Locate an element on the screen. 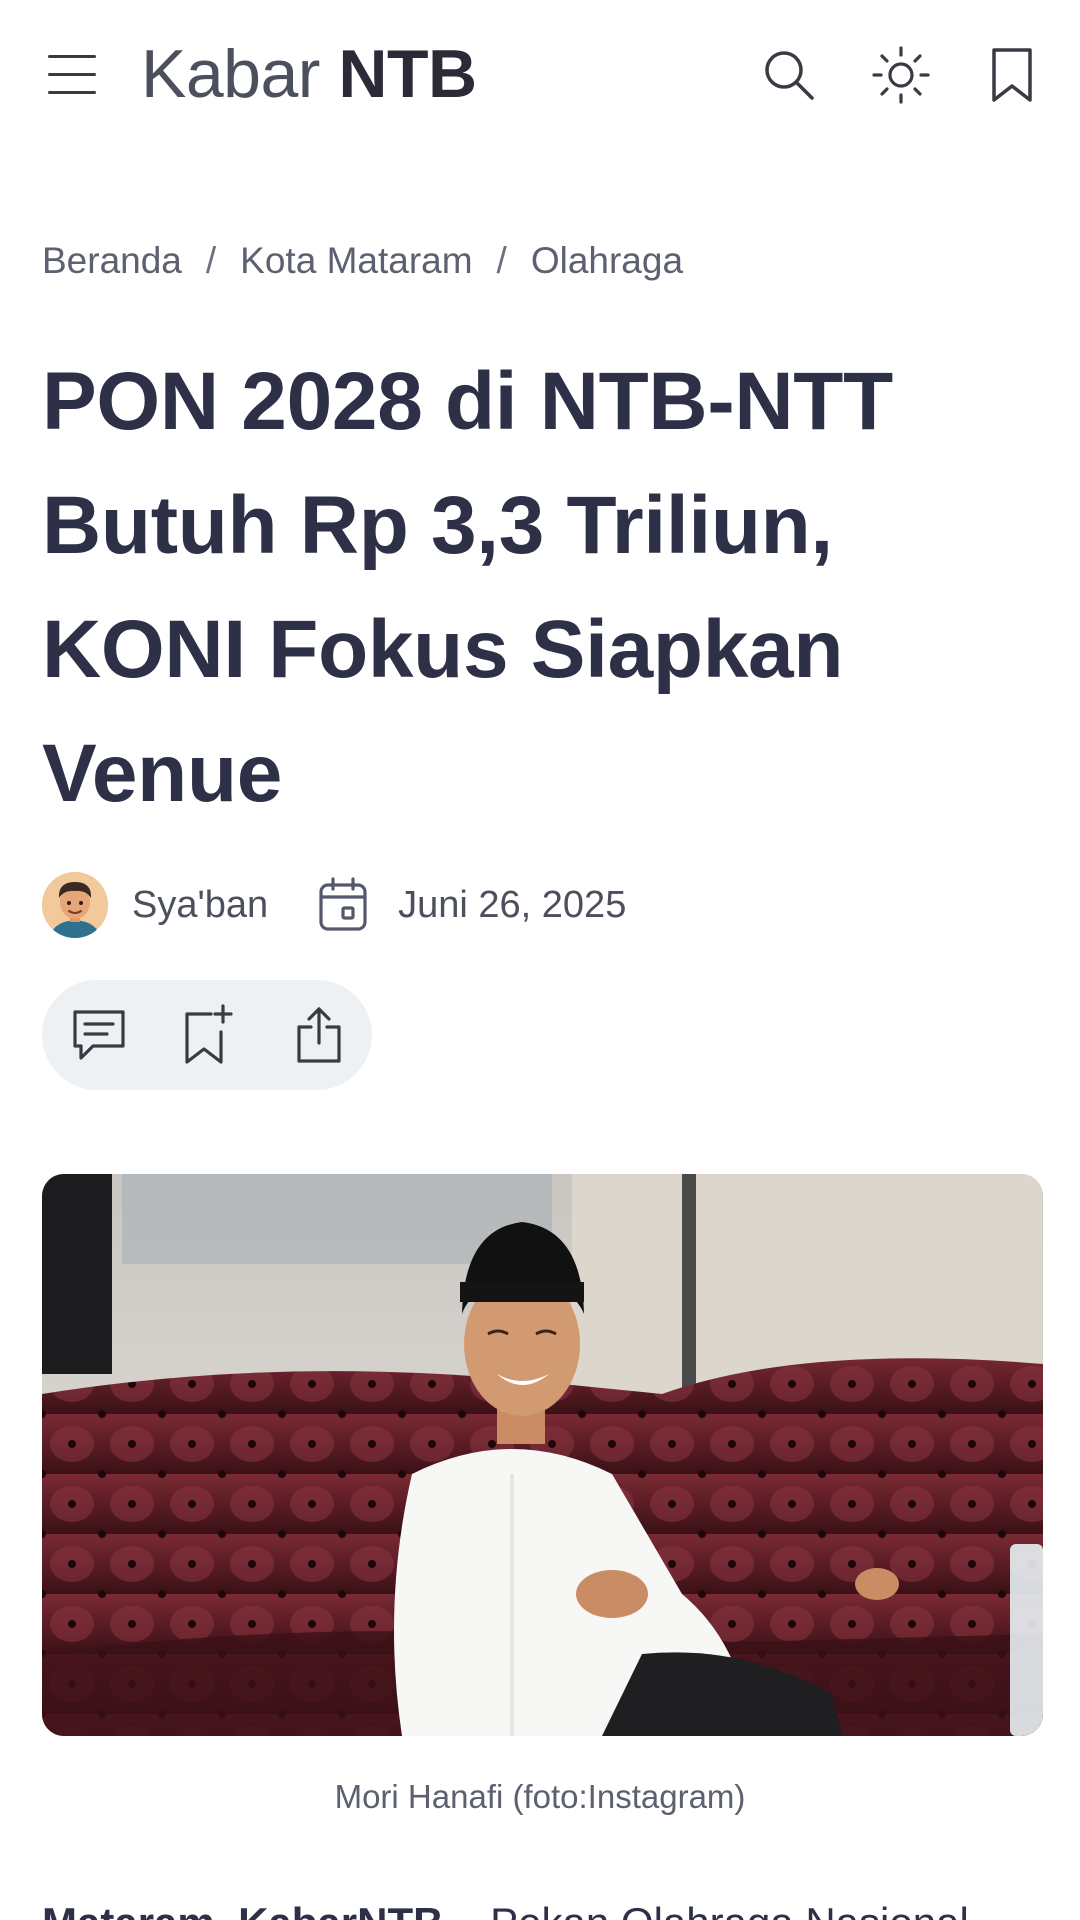 The height and width of the screenshot is (1920, 1080). dateline: Mataram, KabarNTB is located at coordinates (242, 1909).